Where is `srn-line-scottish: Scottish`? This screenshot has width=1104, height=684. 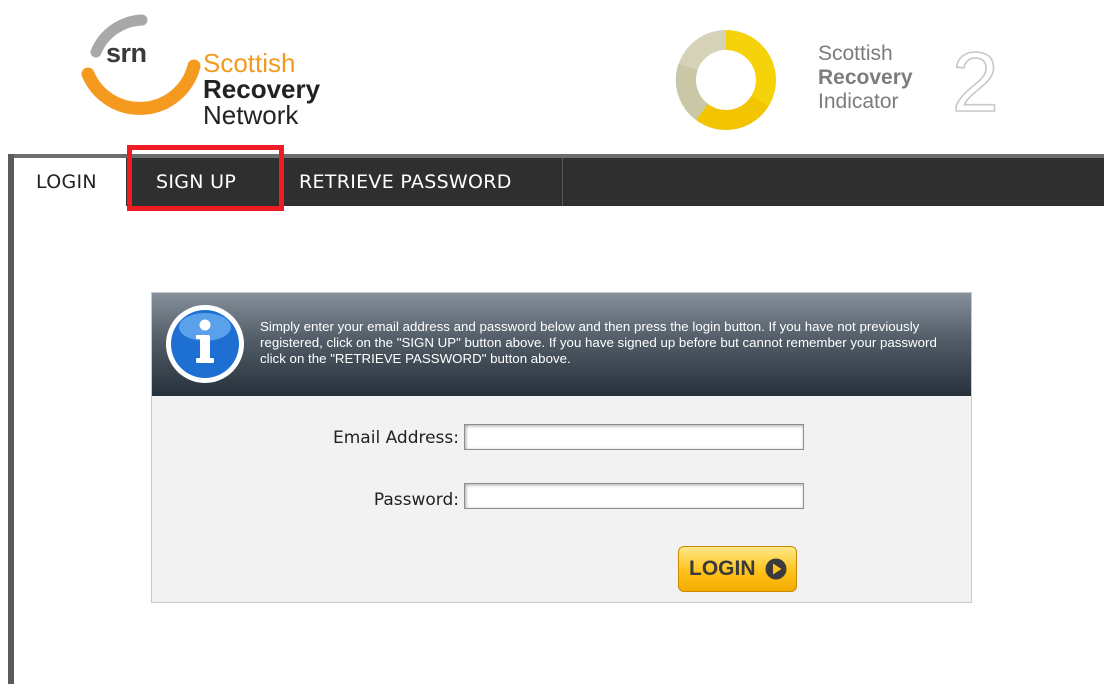 srn-line-scottish: Scottish is located at coordinates (249, 63).